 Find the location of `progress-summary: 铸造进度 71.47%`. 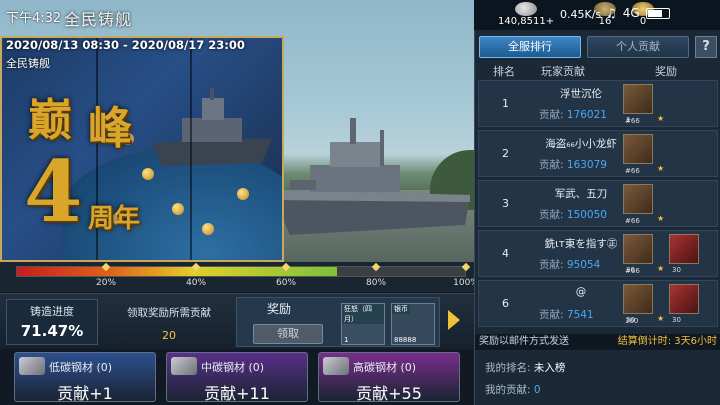

progress-summary: 铸造进度 71.47% is located at coordinates (52, 322).